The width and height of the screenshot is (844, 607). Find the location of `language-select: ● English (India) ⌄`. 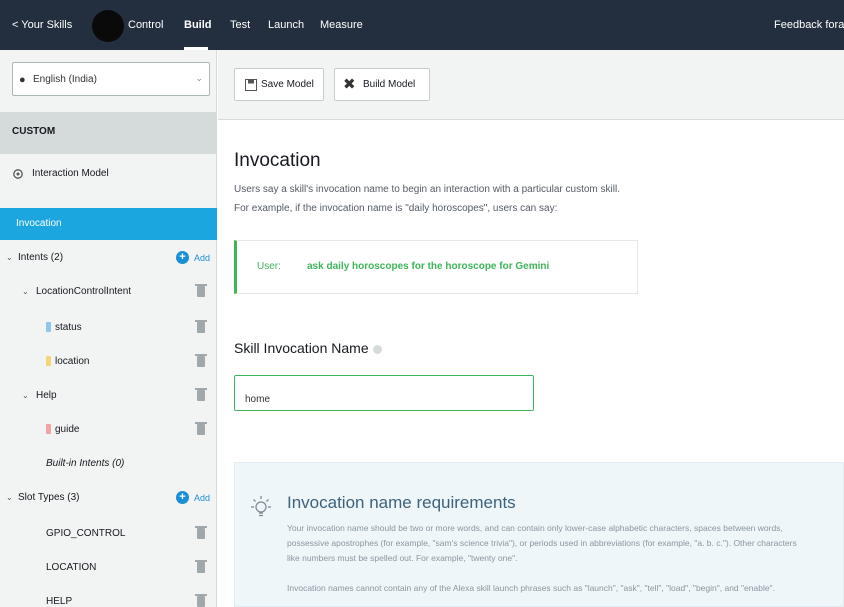

language-select: ● English (India) ⌄ is located at coordinates (111, 79).